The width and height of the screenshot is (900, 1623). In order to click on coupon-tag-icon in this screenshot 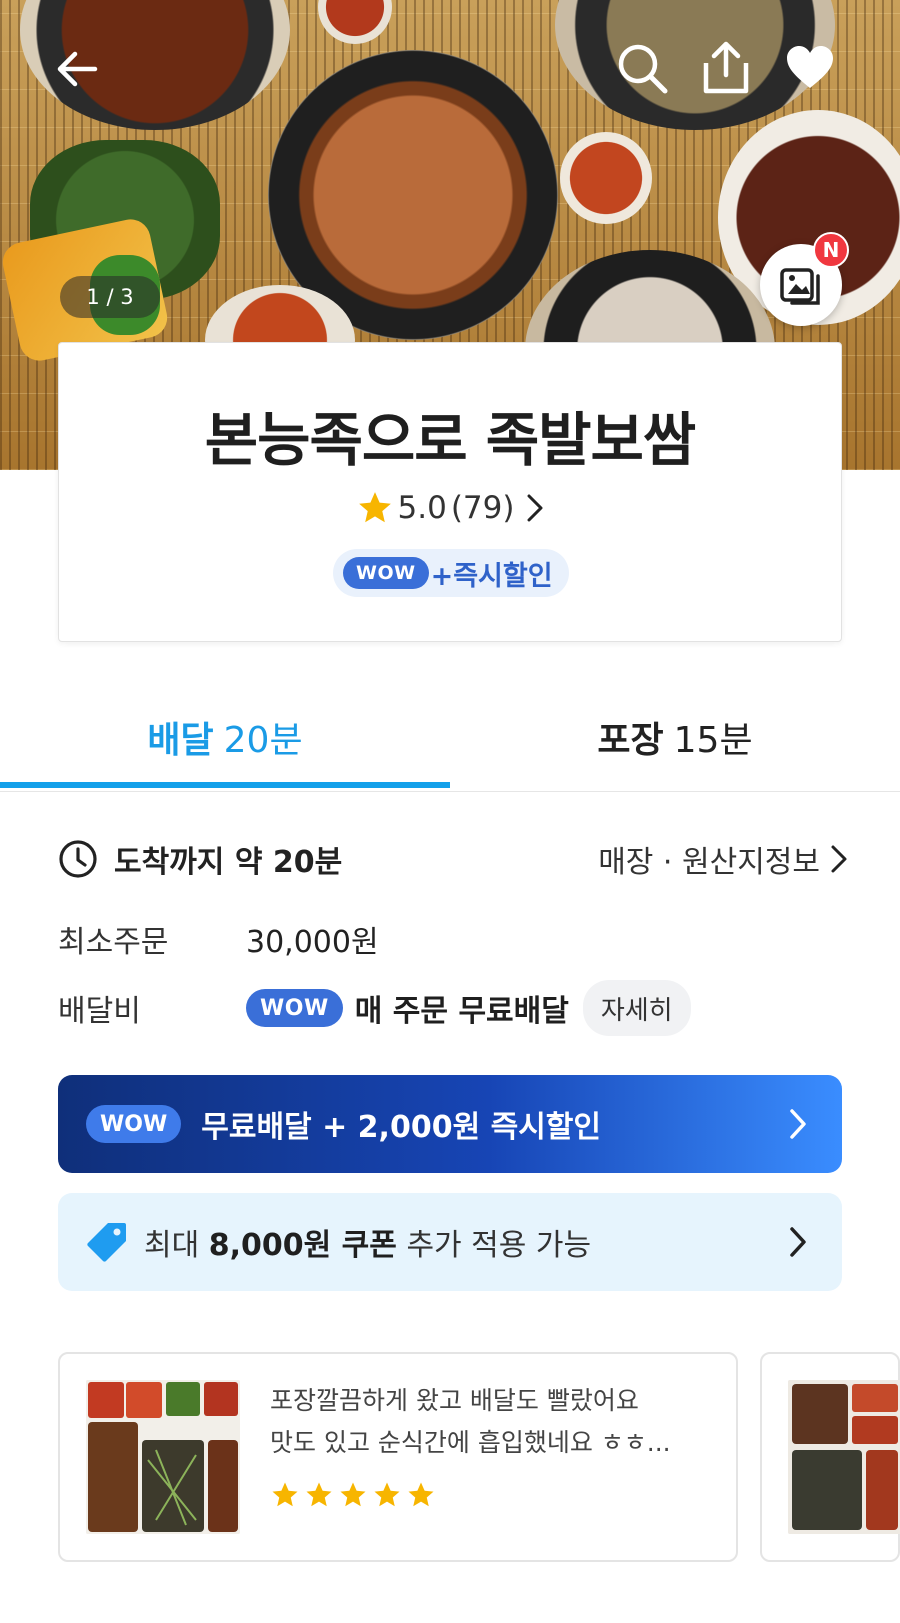, I will do `click(106, 1242)`.